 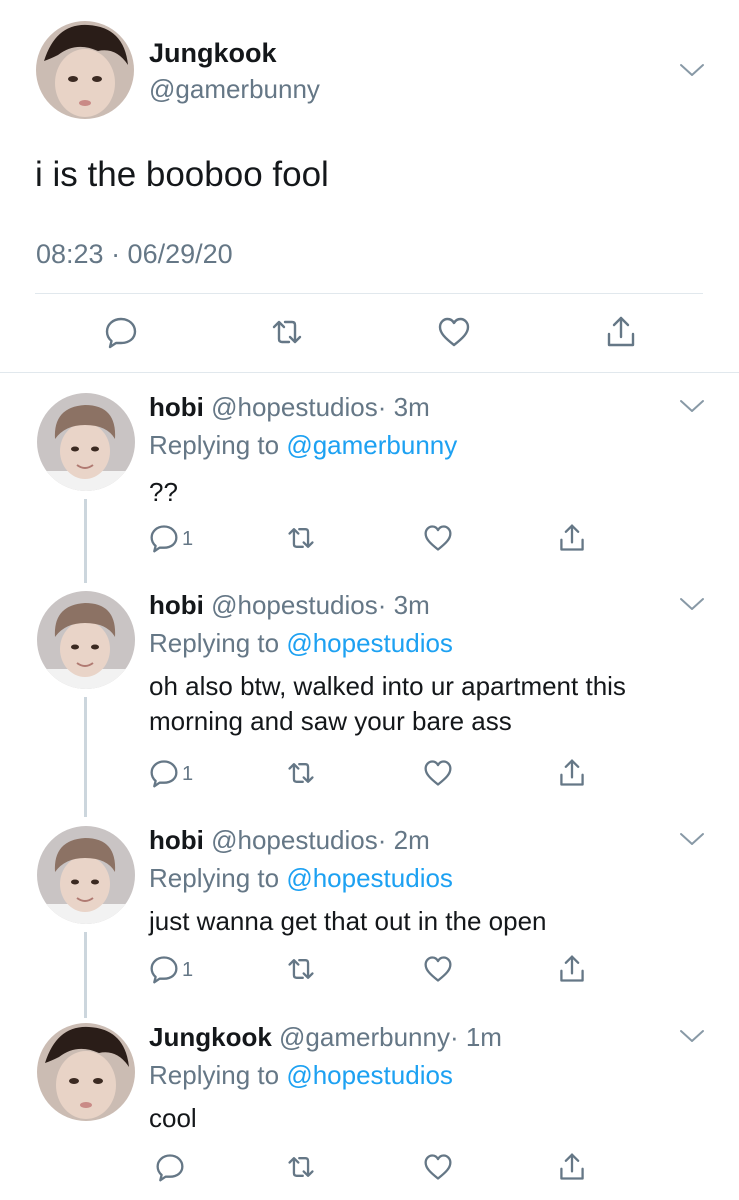 What do you see at coordinates (371, 445) in the screenshot?
I see `replying-to-link: @gamerbunny` at bounding box center [371, 445].